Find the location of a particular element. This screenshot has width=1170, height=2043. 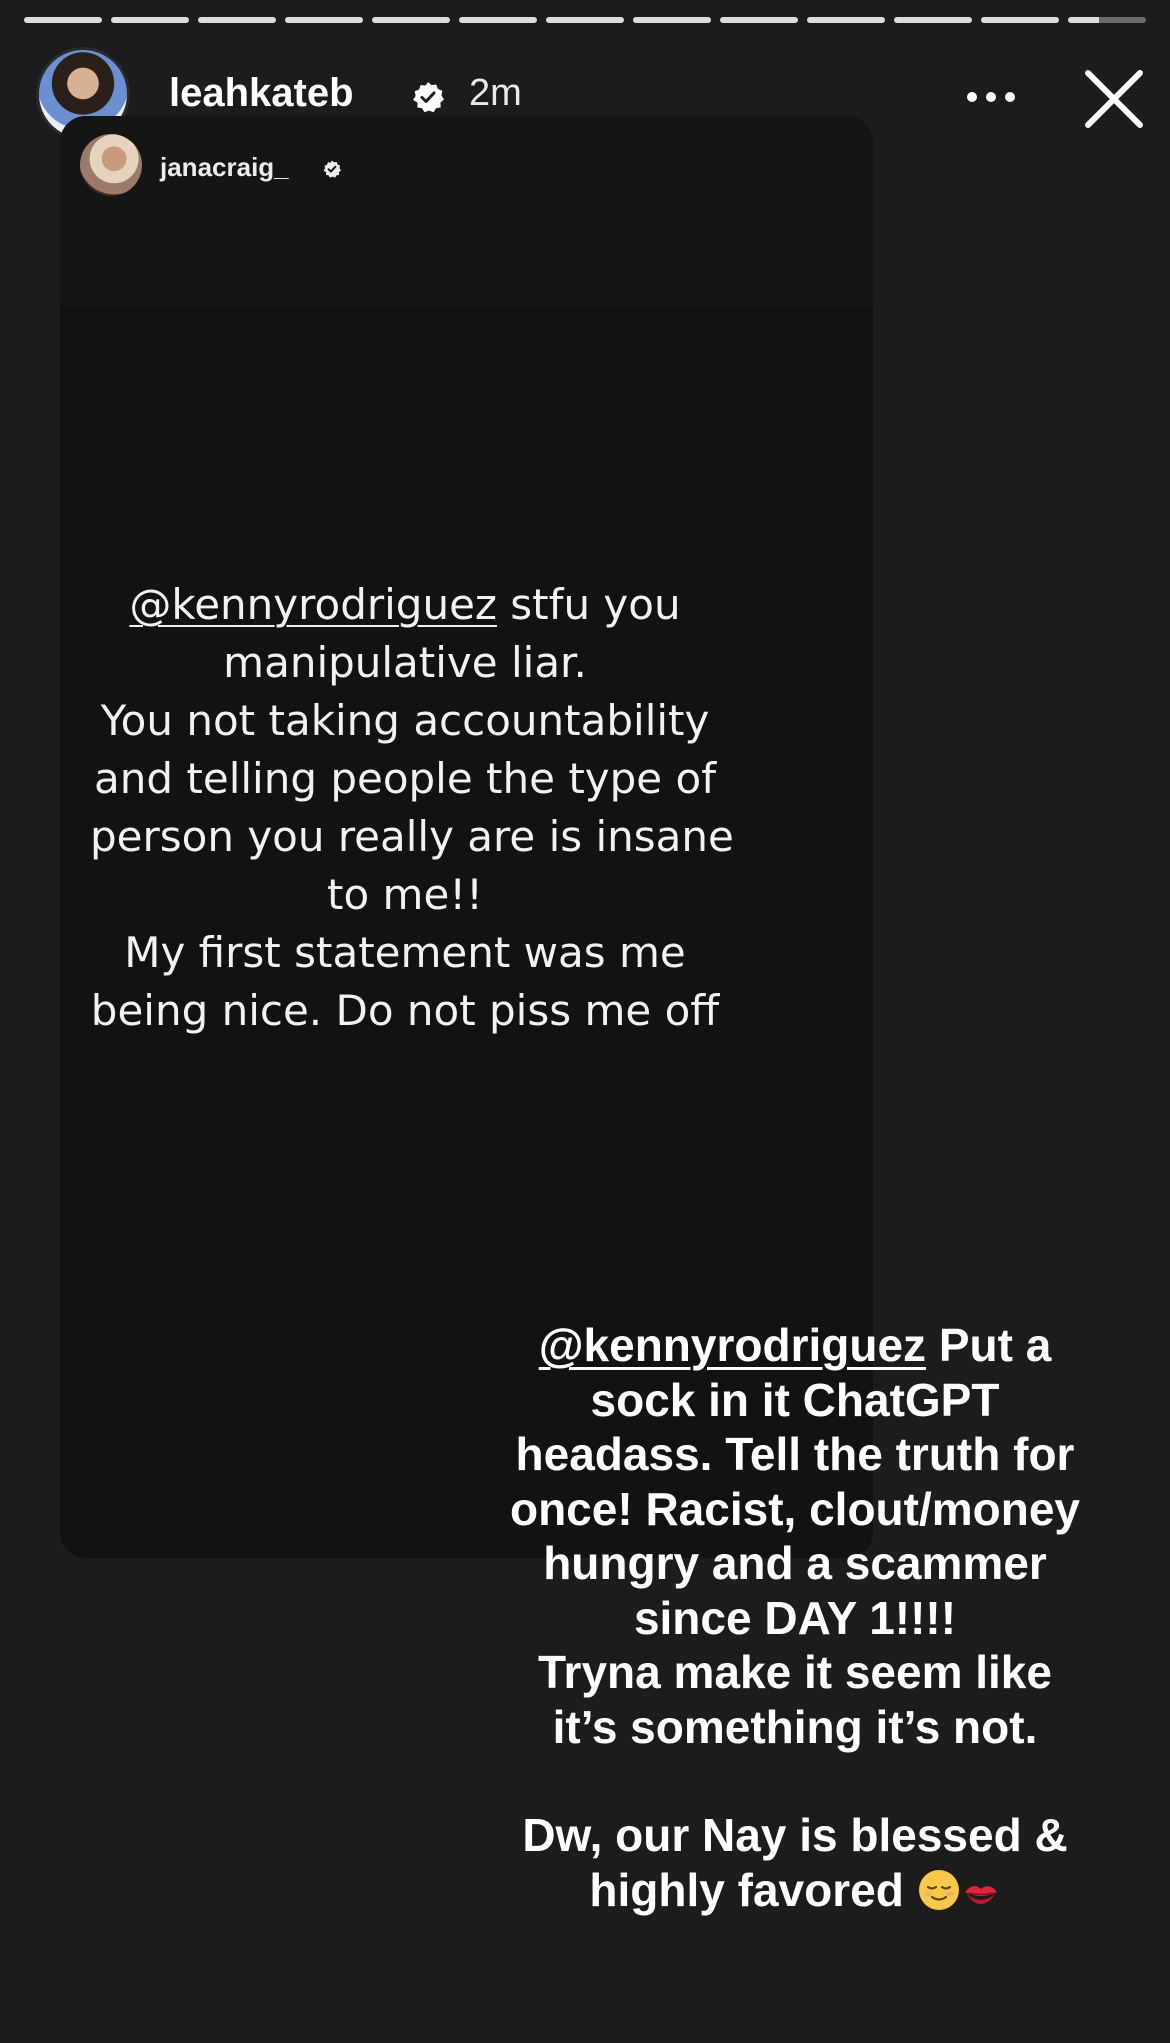

overlay-line: @kennyrodriguez Put a is located at coordinates (795, 1345).